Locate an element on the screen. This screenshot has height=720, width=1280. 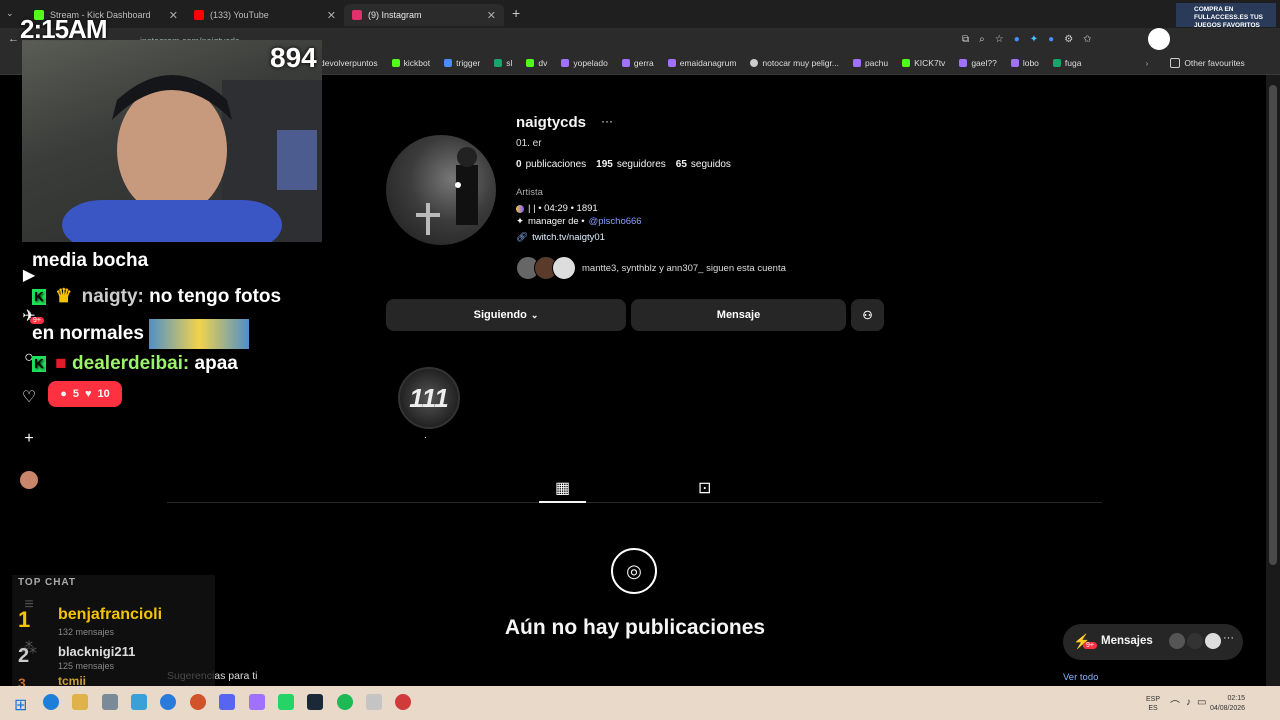
followers-count: 195 is located at coordinates (604, 164).